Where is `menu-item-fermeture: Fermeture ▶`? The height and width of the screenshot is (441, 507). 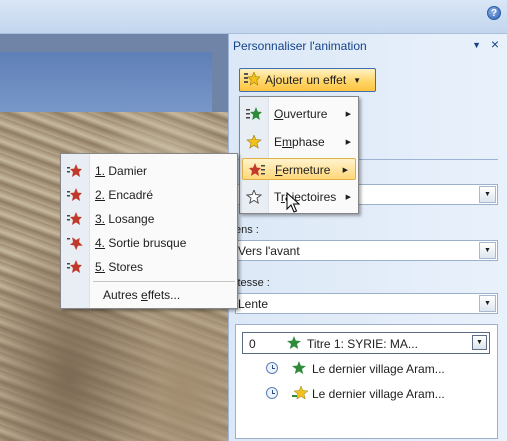 menu-item-fermeture: Fermeture ▶ is located at coordinates (299, 169).